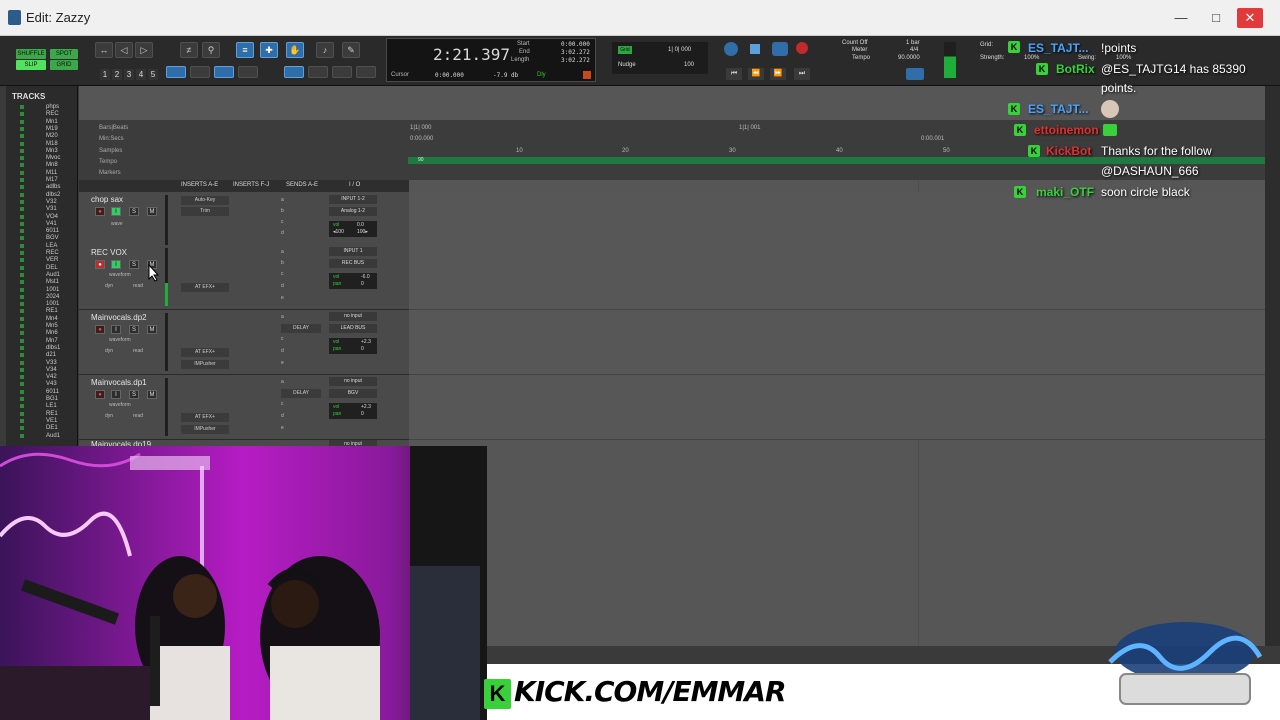  I want to click on tracks-list-item: V33, so click(51, 363).